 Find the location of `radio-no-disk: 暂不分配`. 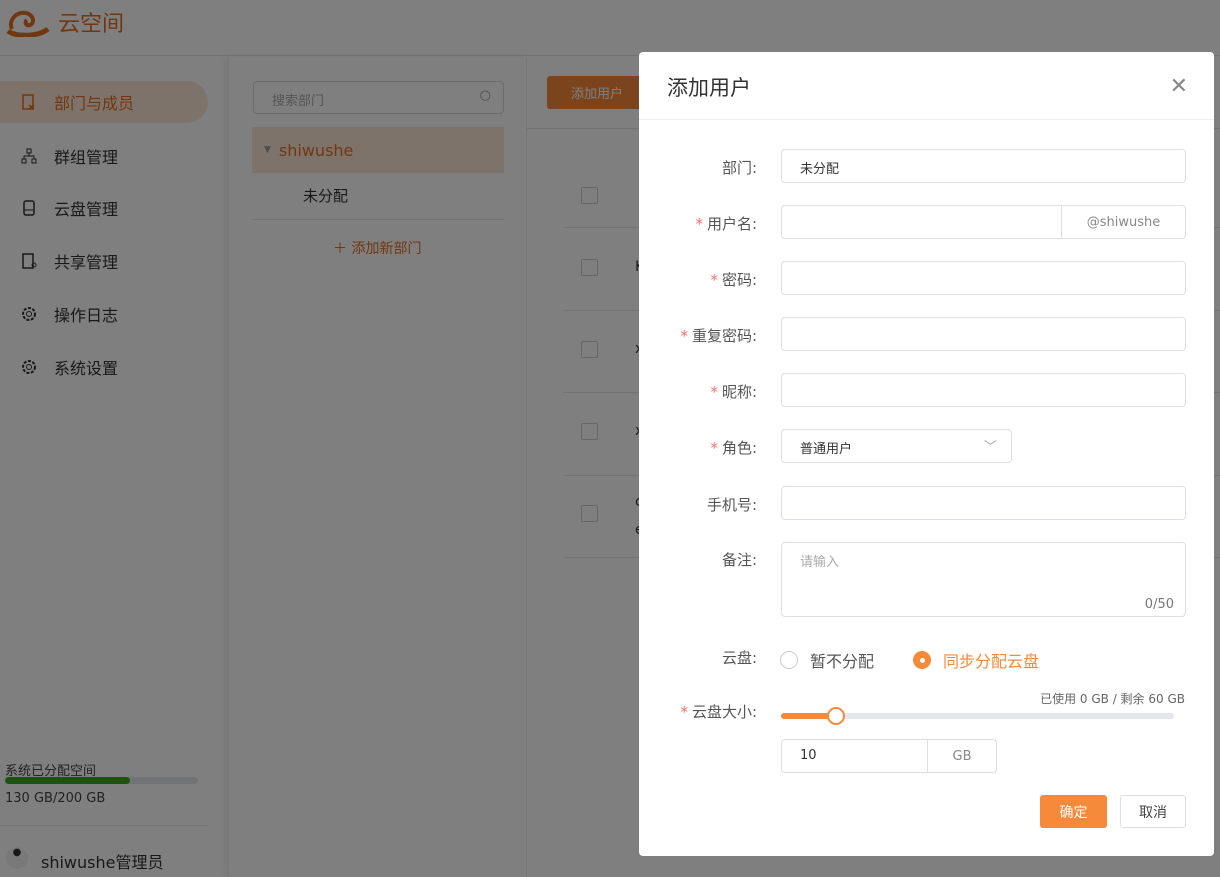

radio-no-disk: 暂不分配 is located at coordinates (827, 660).